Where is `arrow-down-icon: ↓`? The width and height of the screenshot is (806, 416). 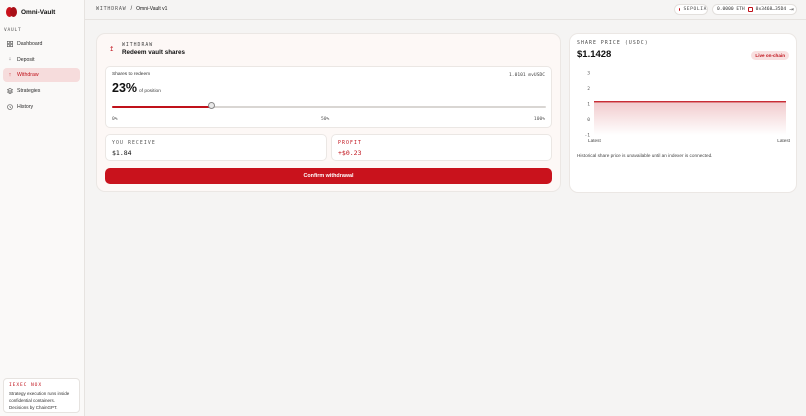
arrow-down-icon: ↓ is located at coordinates (10, 58).